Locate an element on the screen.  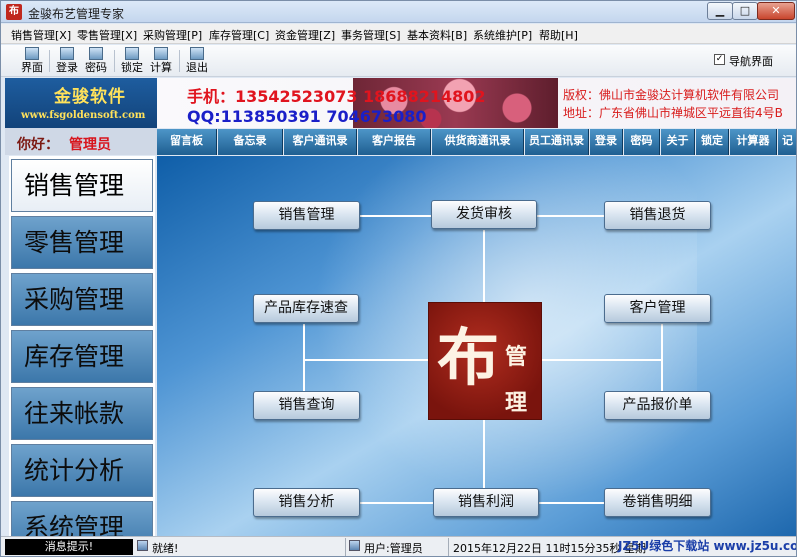
company-logo-url: www.fsgoldensoft.com is located at coordinates (83, 115).